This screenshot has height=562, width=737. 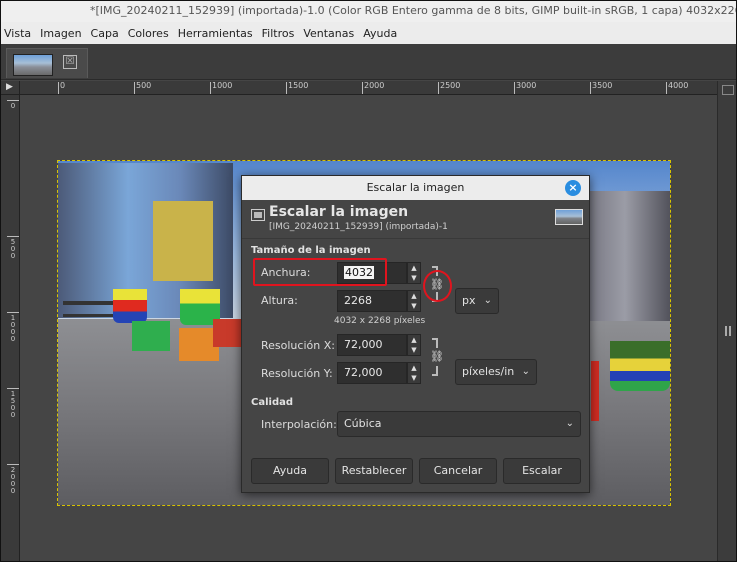 I want to click on height-value: 2268, so click(x=358, y=300).